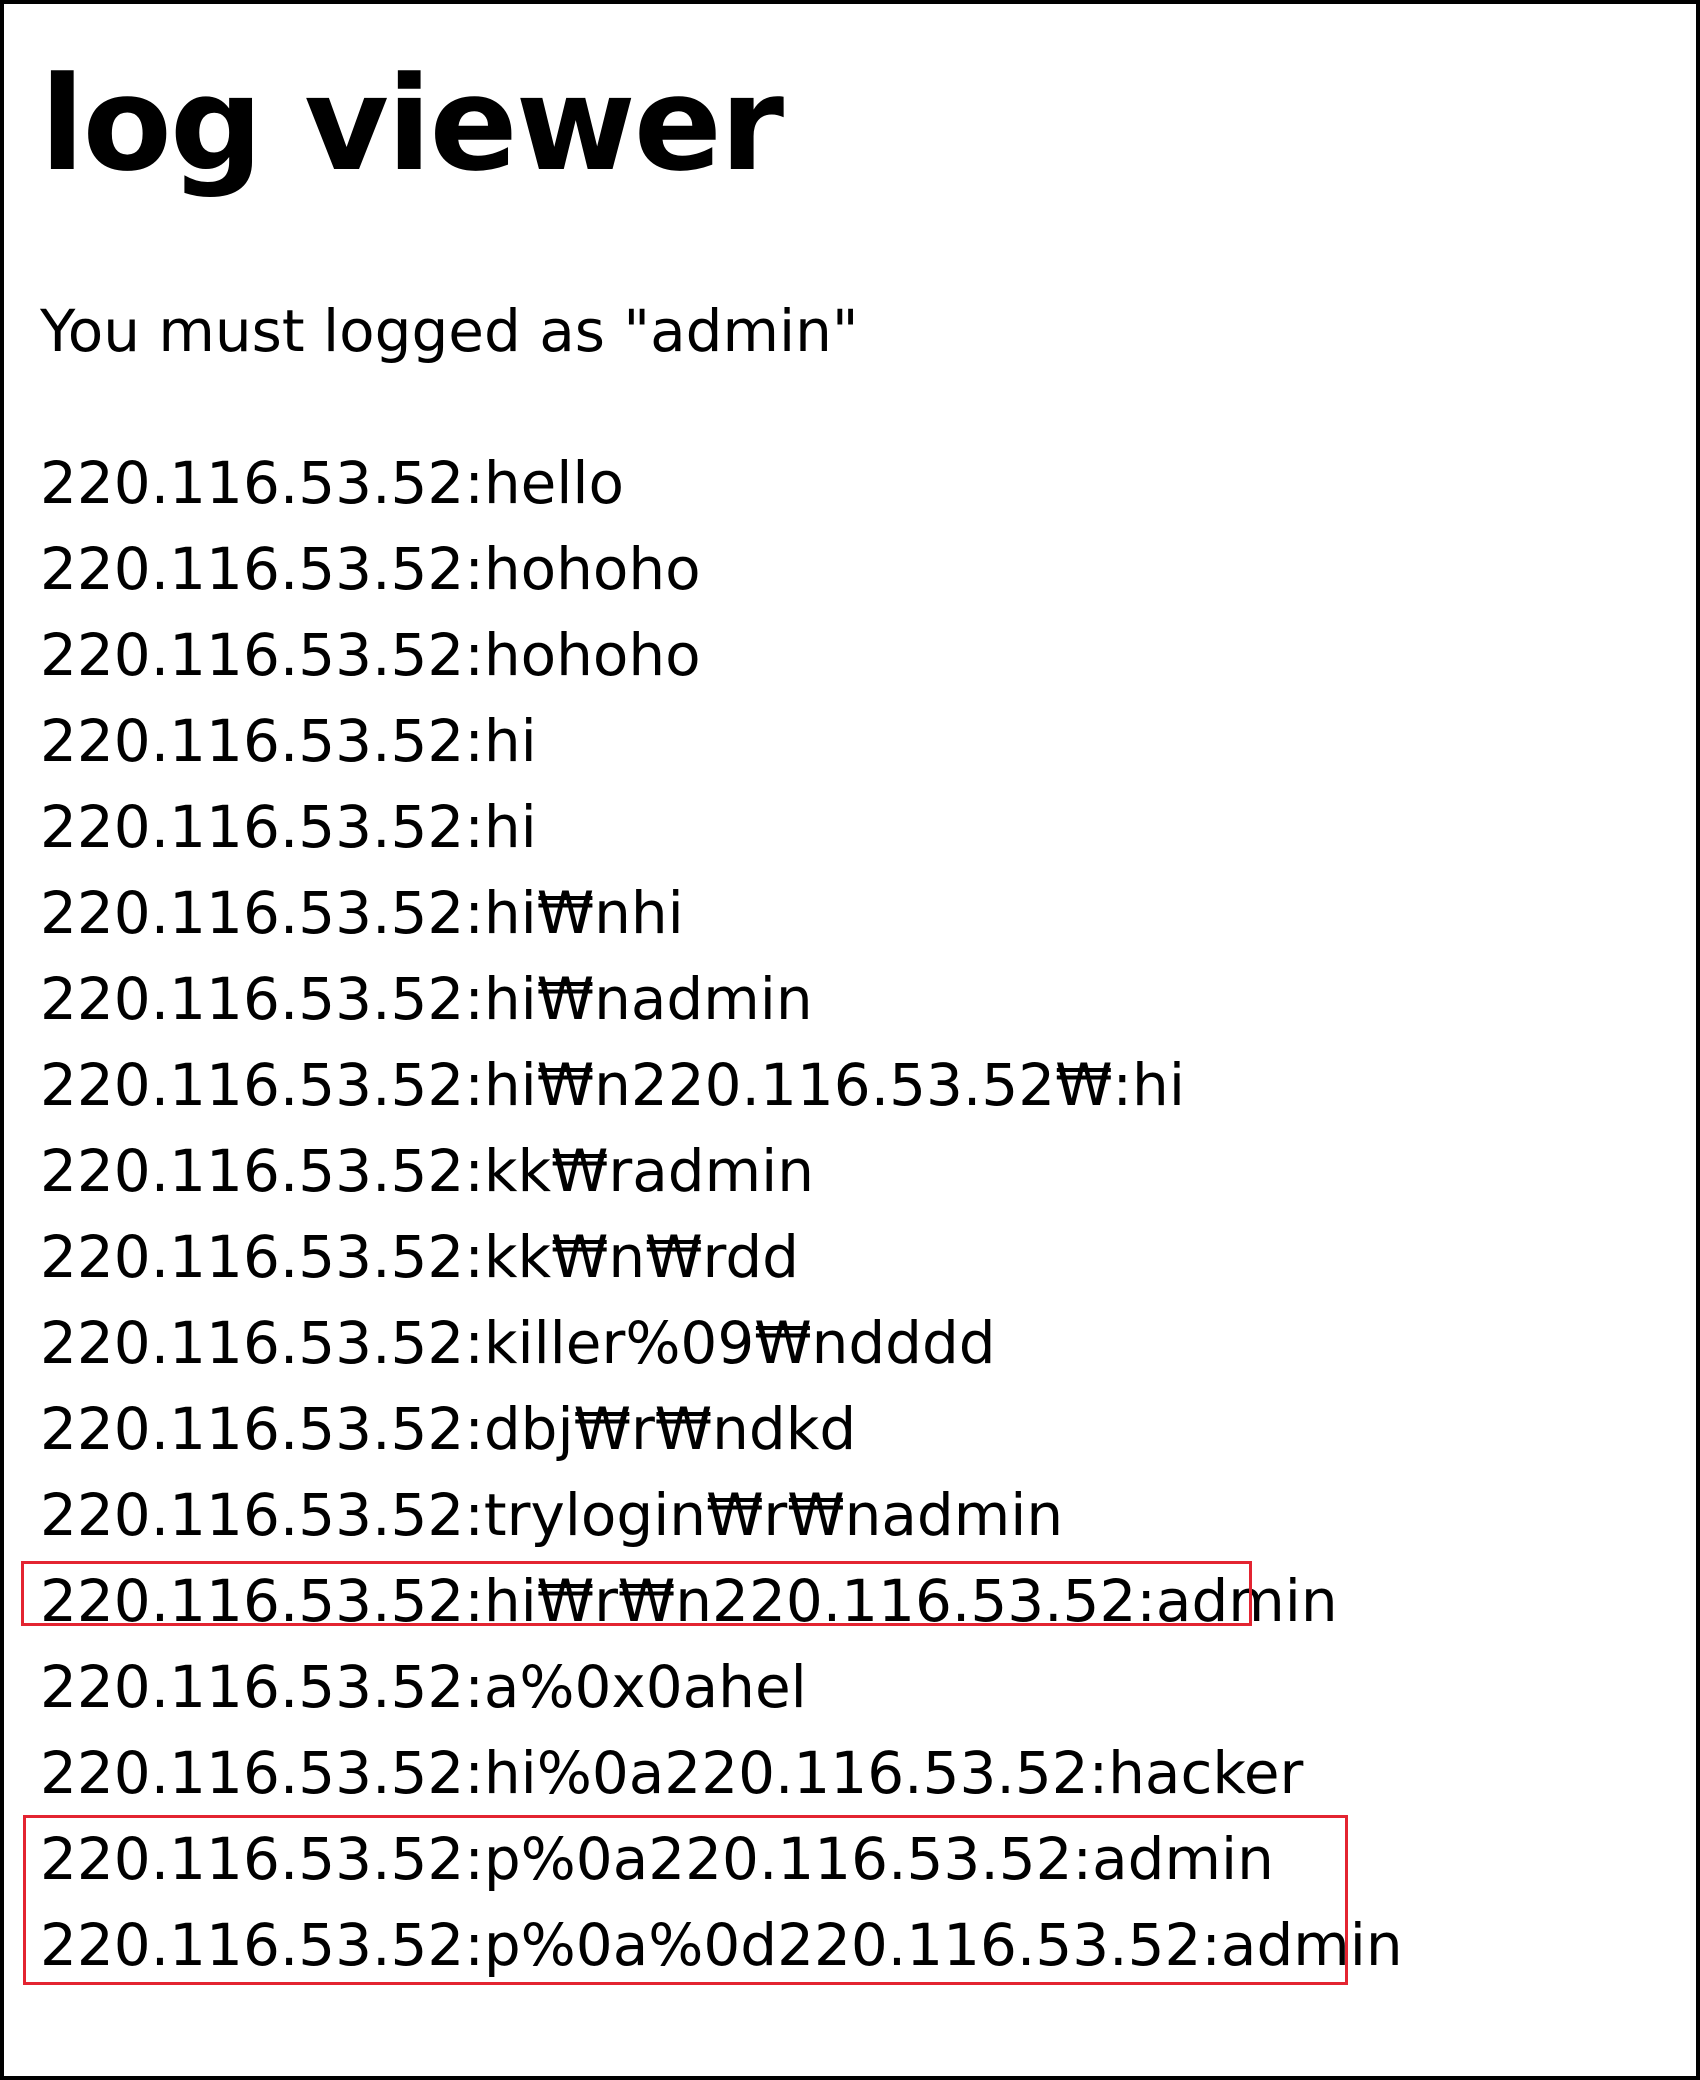 Image resolution: width=1700 pixels, height=2080 pixels. Describe the element at coordinates (518, 1343) in the screenshot. I see `log-line: 220.116.53.52:killer%09₩ndddd` at that location.